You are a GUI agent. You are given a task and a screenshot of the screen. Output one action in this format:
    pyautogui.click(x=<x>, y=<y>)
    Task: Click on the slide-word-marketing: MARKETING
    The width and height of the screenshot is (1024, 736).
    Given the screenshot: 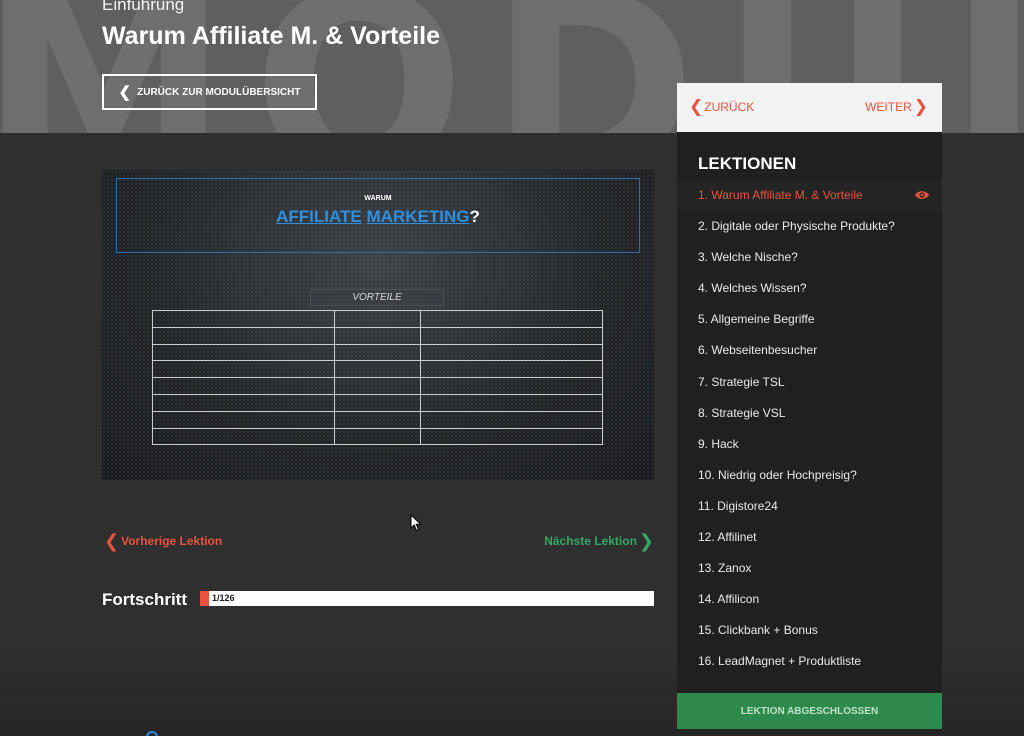 What is the action you would take?
    pyautogui.click(x=418, y=216)
    